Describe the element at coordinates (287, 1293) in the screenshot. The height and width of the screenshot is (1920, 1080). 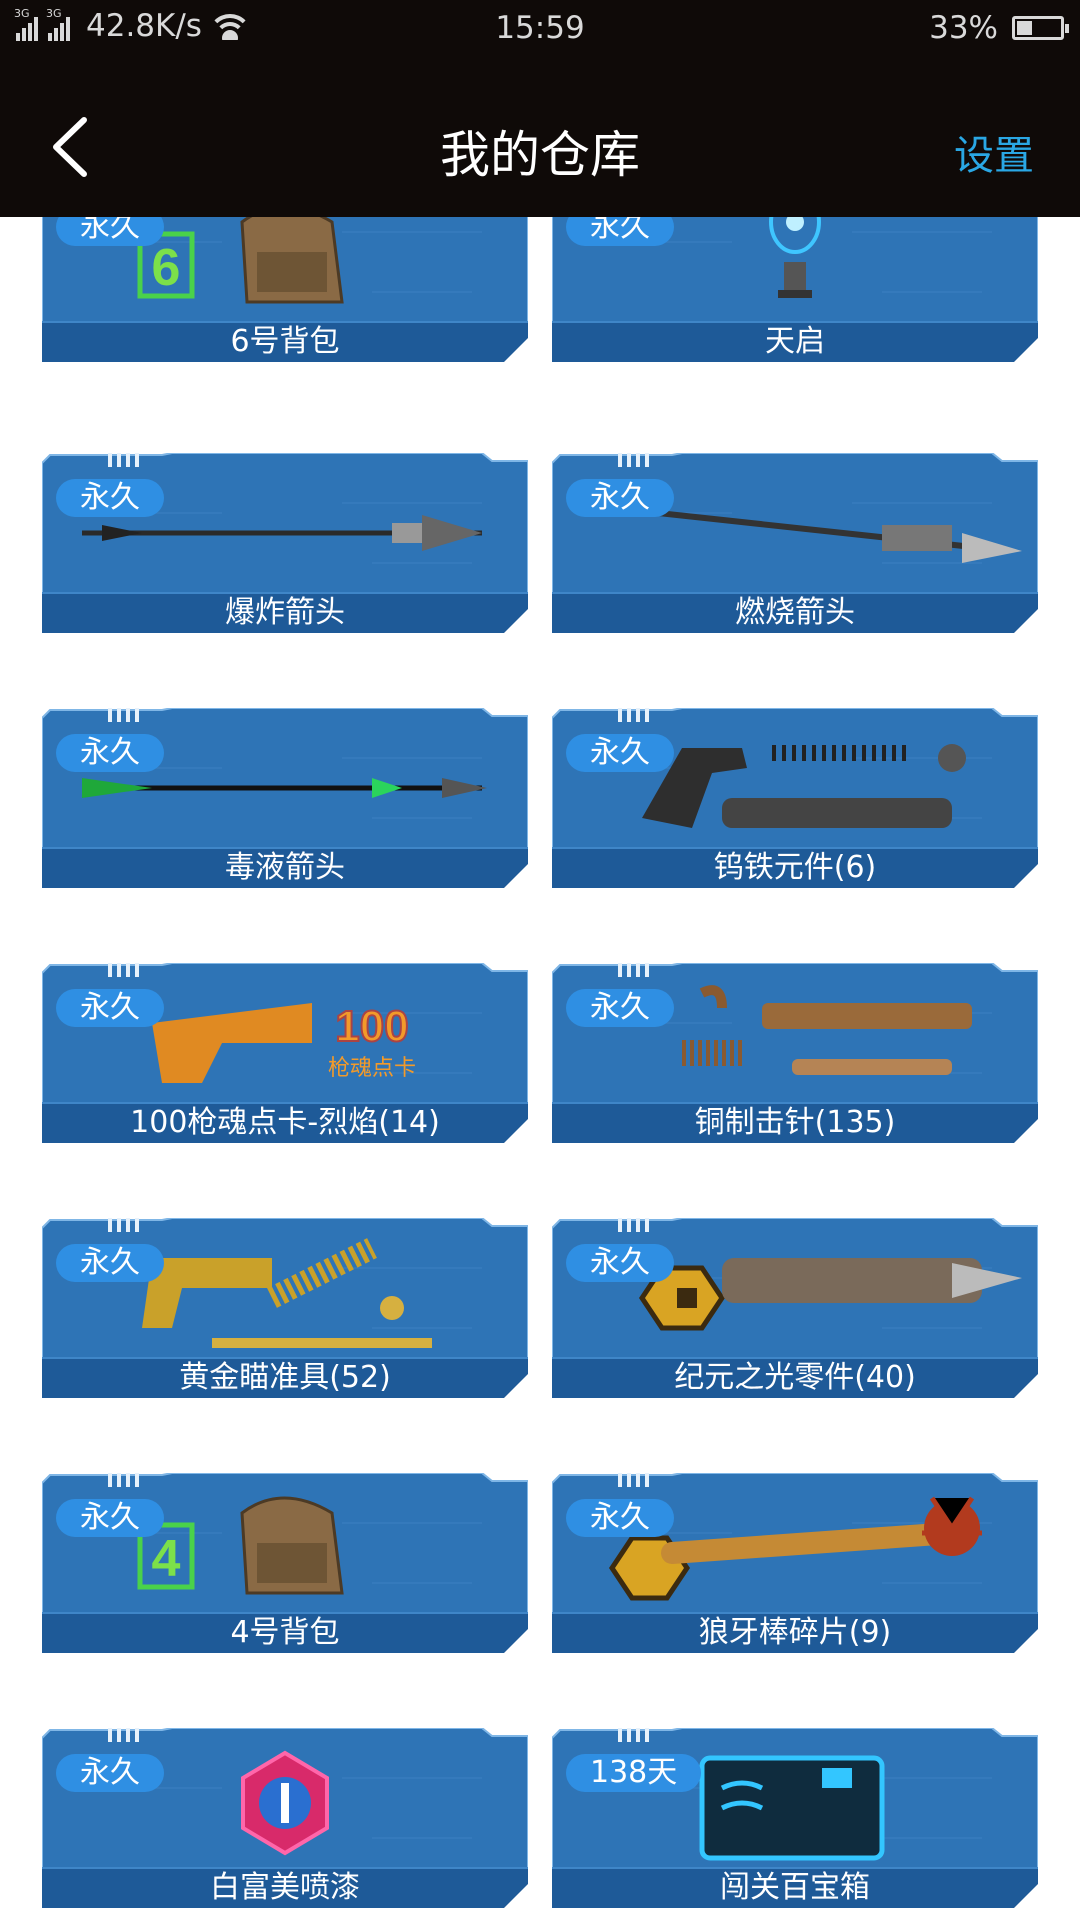
I see `gold-scope-icon` at that location.